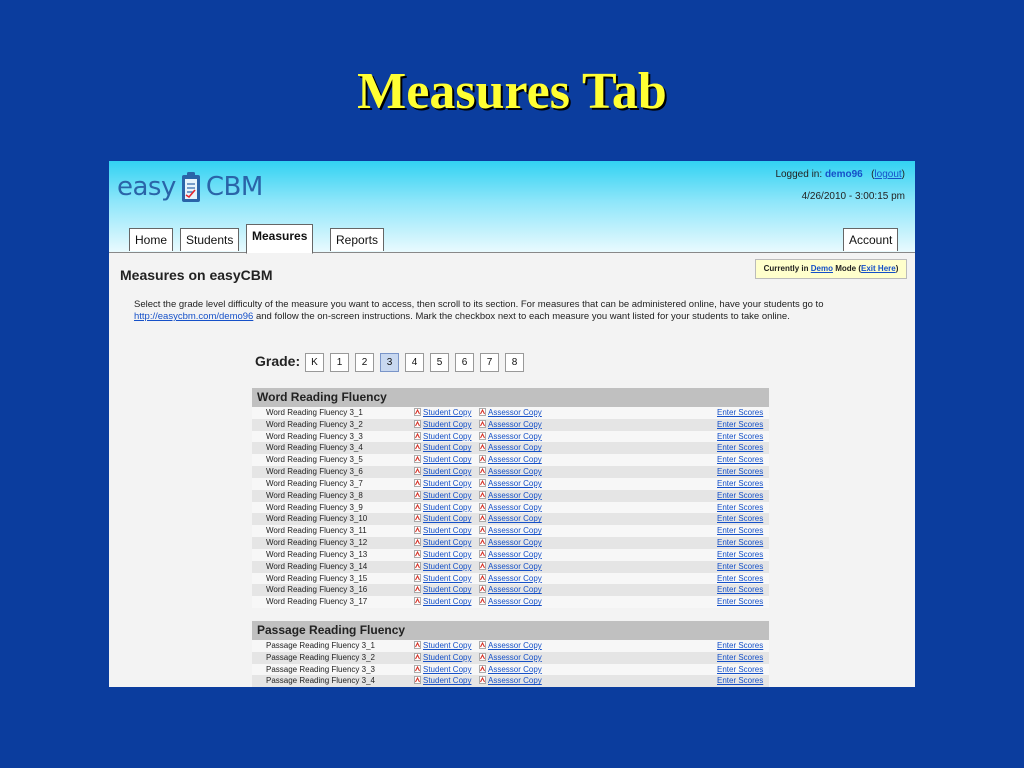  Describe the element at coordinates (822, 268) in the screenshot. I see `demo-link: Demo` at that location.